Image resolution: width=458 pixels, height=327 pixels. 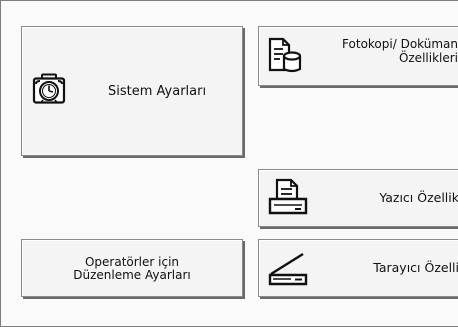 I want to click on copier-document-server-icon, so click(x=285, y=55).